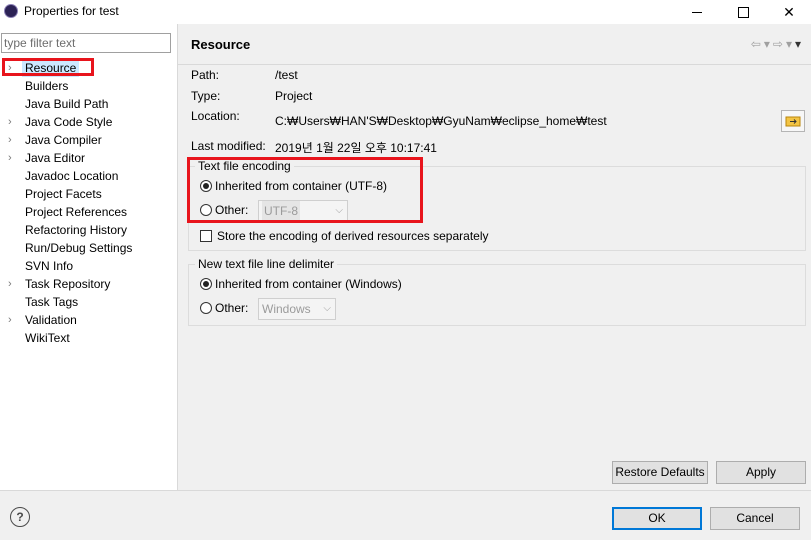 Image resolution: width=811 pixels, height=540 pixels. I want to click on close-icon: ✕, so click(789, 11).